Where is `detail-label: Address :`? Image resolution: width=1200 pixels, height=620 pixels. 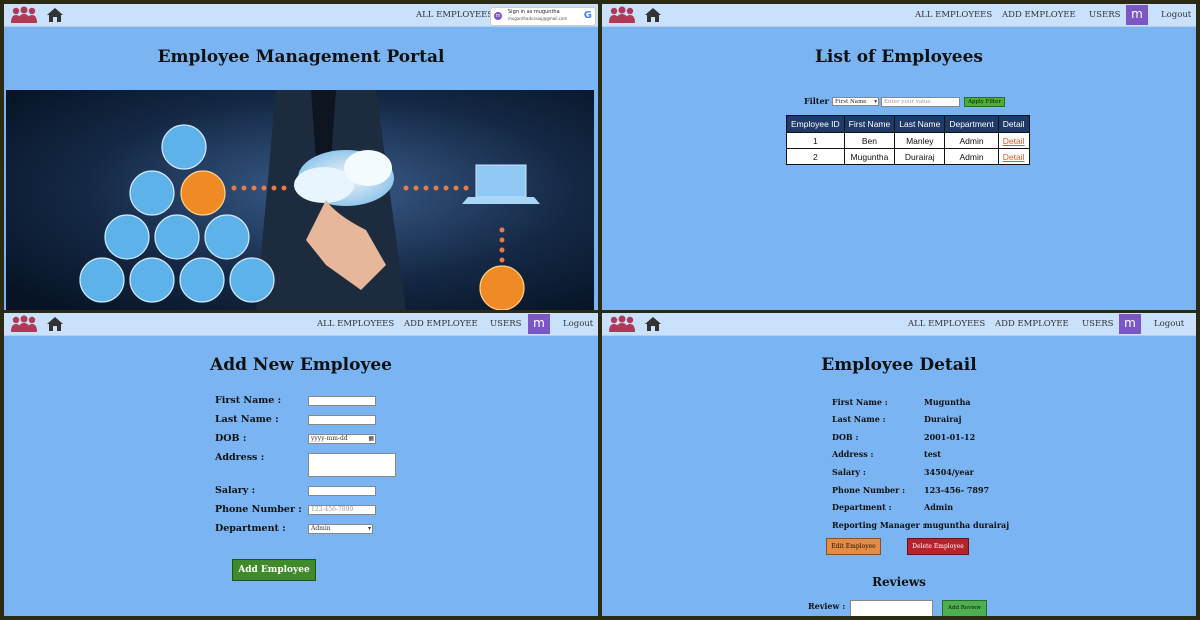
detail-label: Address : is located at coordinates (853, 454).